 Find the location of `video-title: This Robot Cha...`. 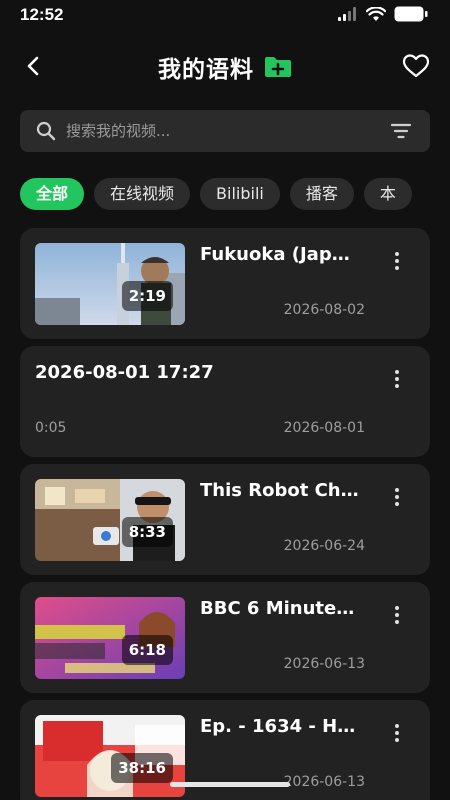

video-title: This Robot Cha... is located at coordinates (280, 490).